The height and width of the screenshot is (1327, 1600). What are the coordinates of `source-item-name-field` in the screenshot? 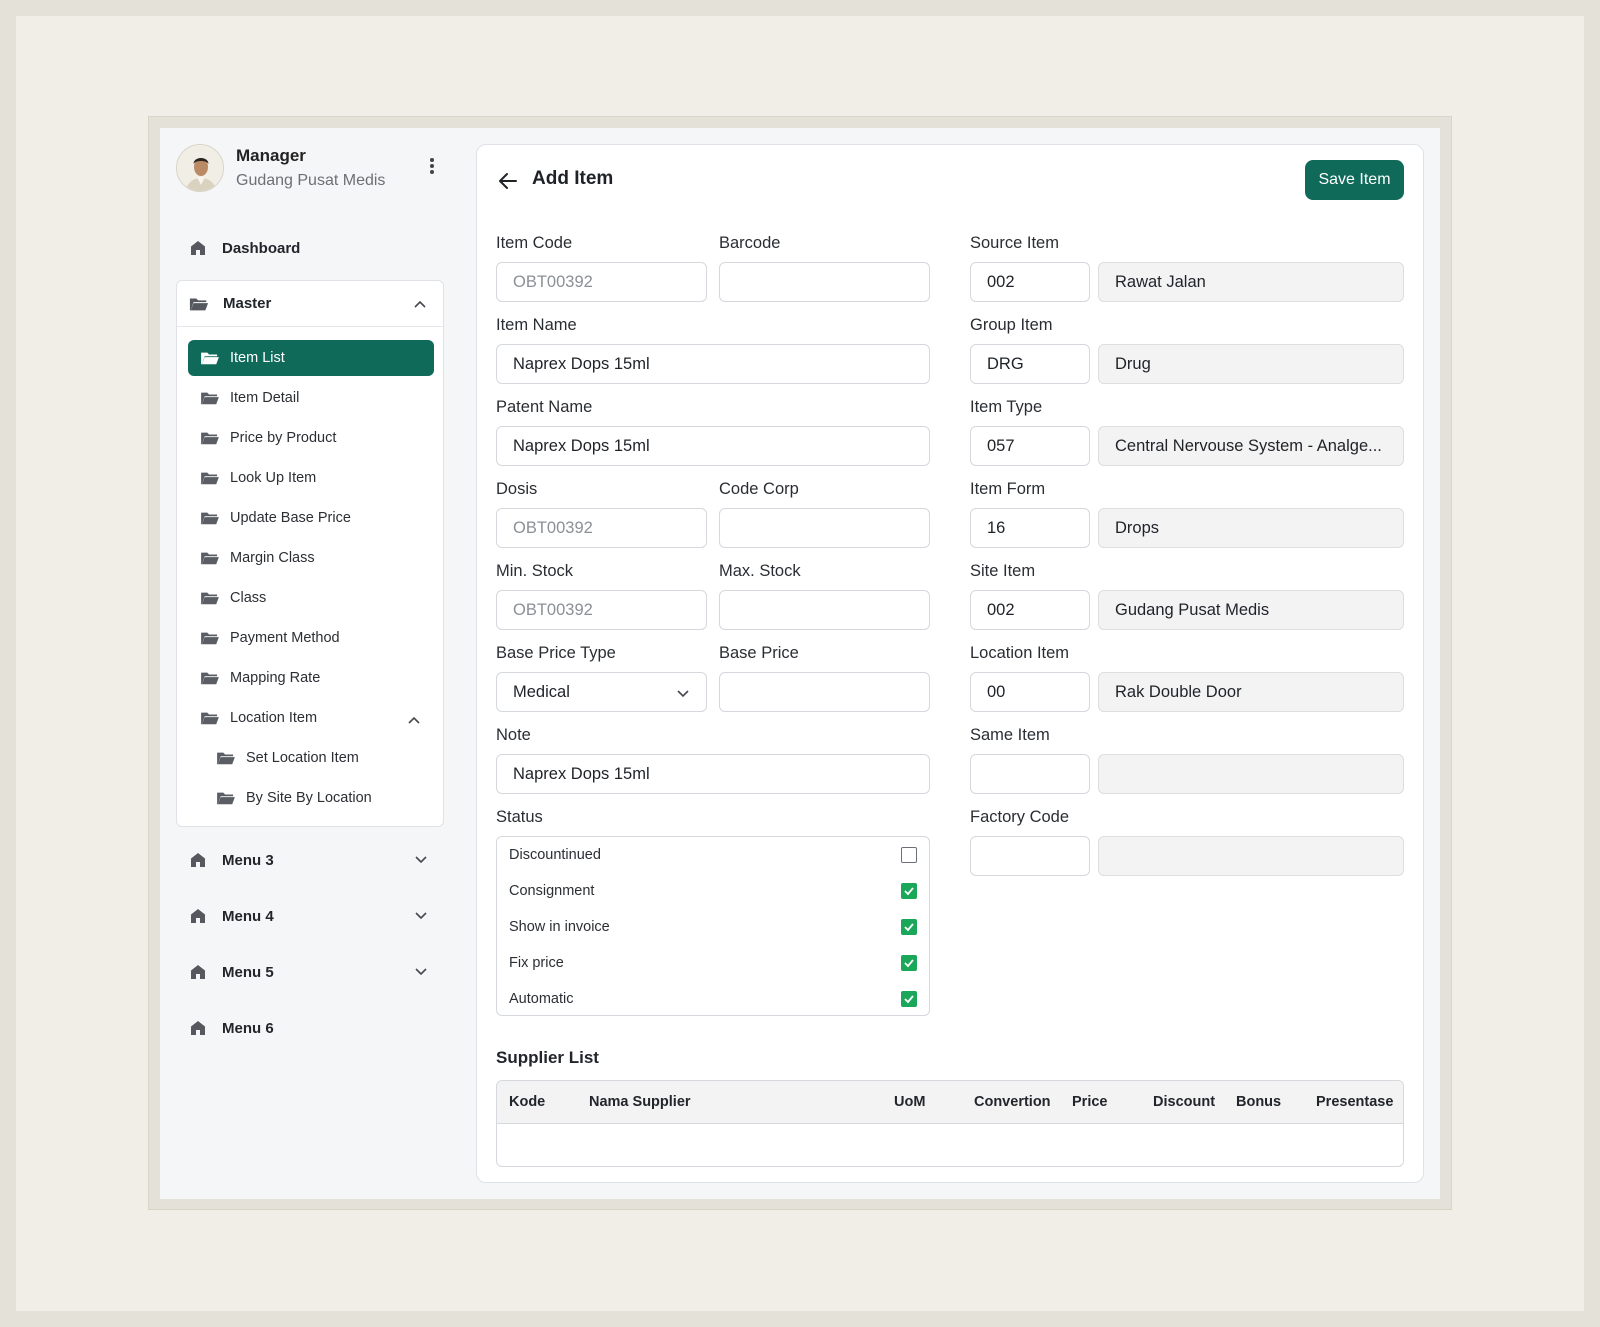 It's located at (1251, 282).